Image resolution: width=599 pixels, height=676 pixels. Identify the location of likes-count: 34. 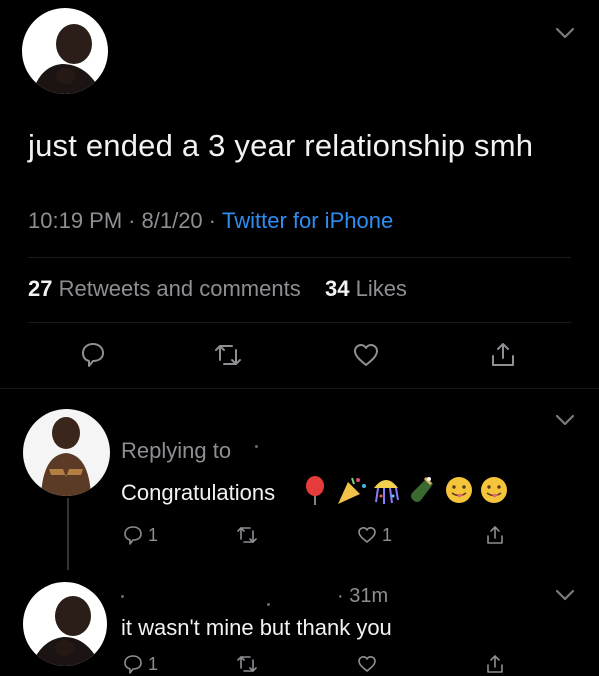
(337, 288).